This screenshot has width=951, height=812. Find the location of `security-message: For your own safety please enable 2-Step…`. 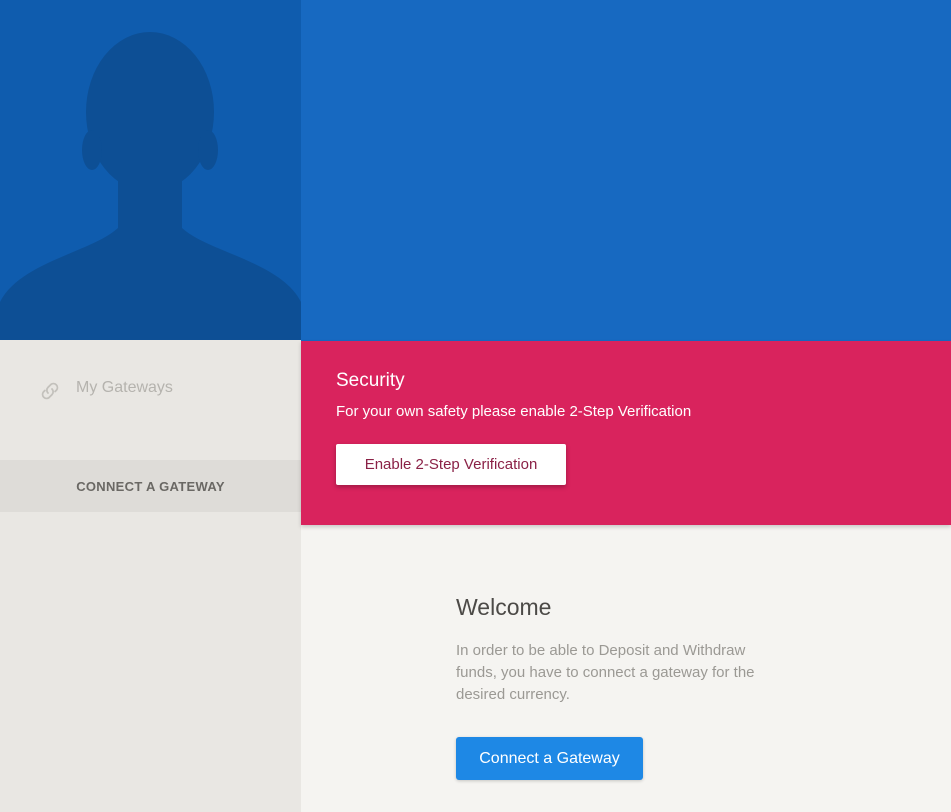

security-message: For your own safety please enable 2-Step… is located at coordinates (514, 411).